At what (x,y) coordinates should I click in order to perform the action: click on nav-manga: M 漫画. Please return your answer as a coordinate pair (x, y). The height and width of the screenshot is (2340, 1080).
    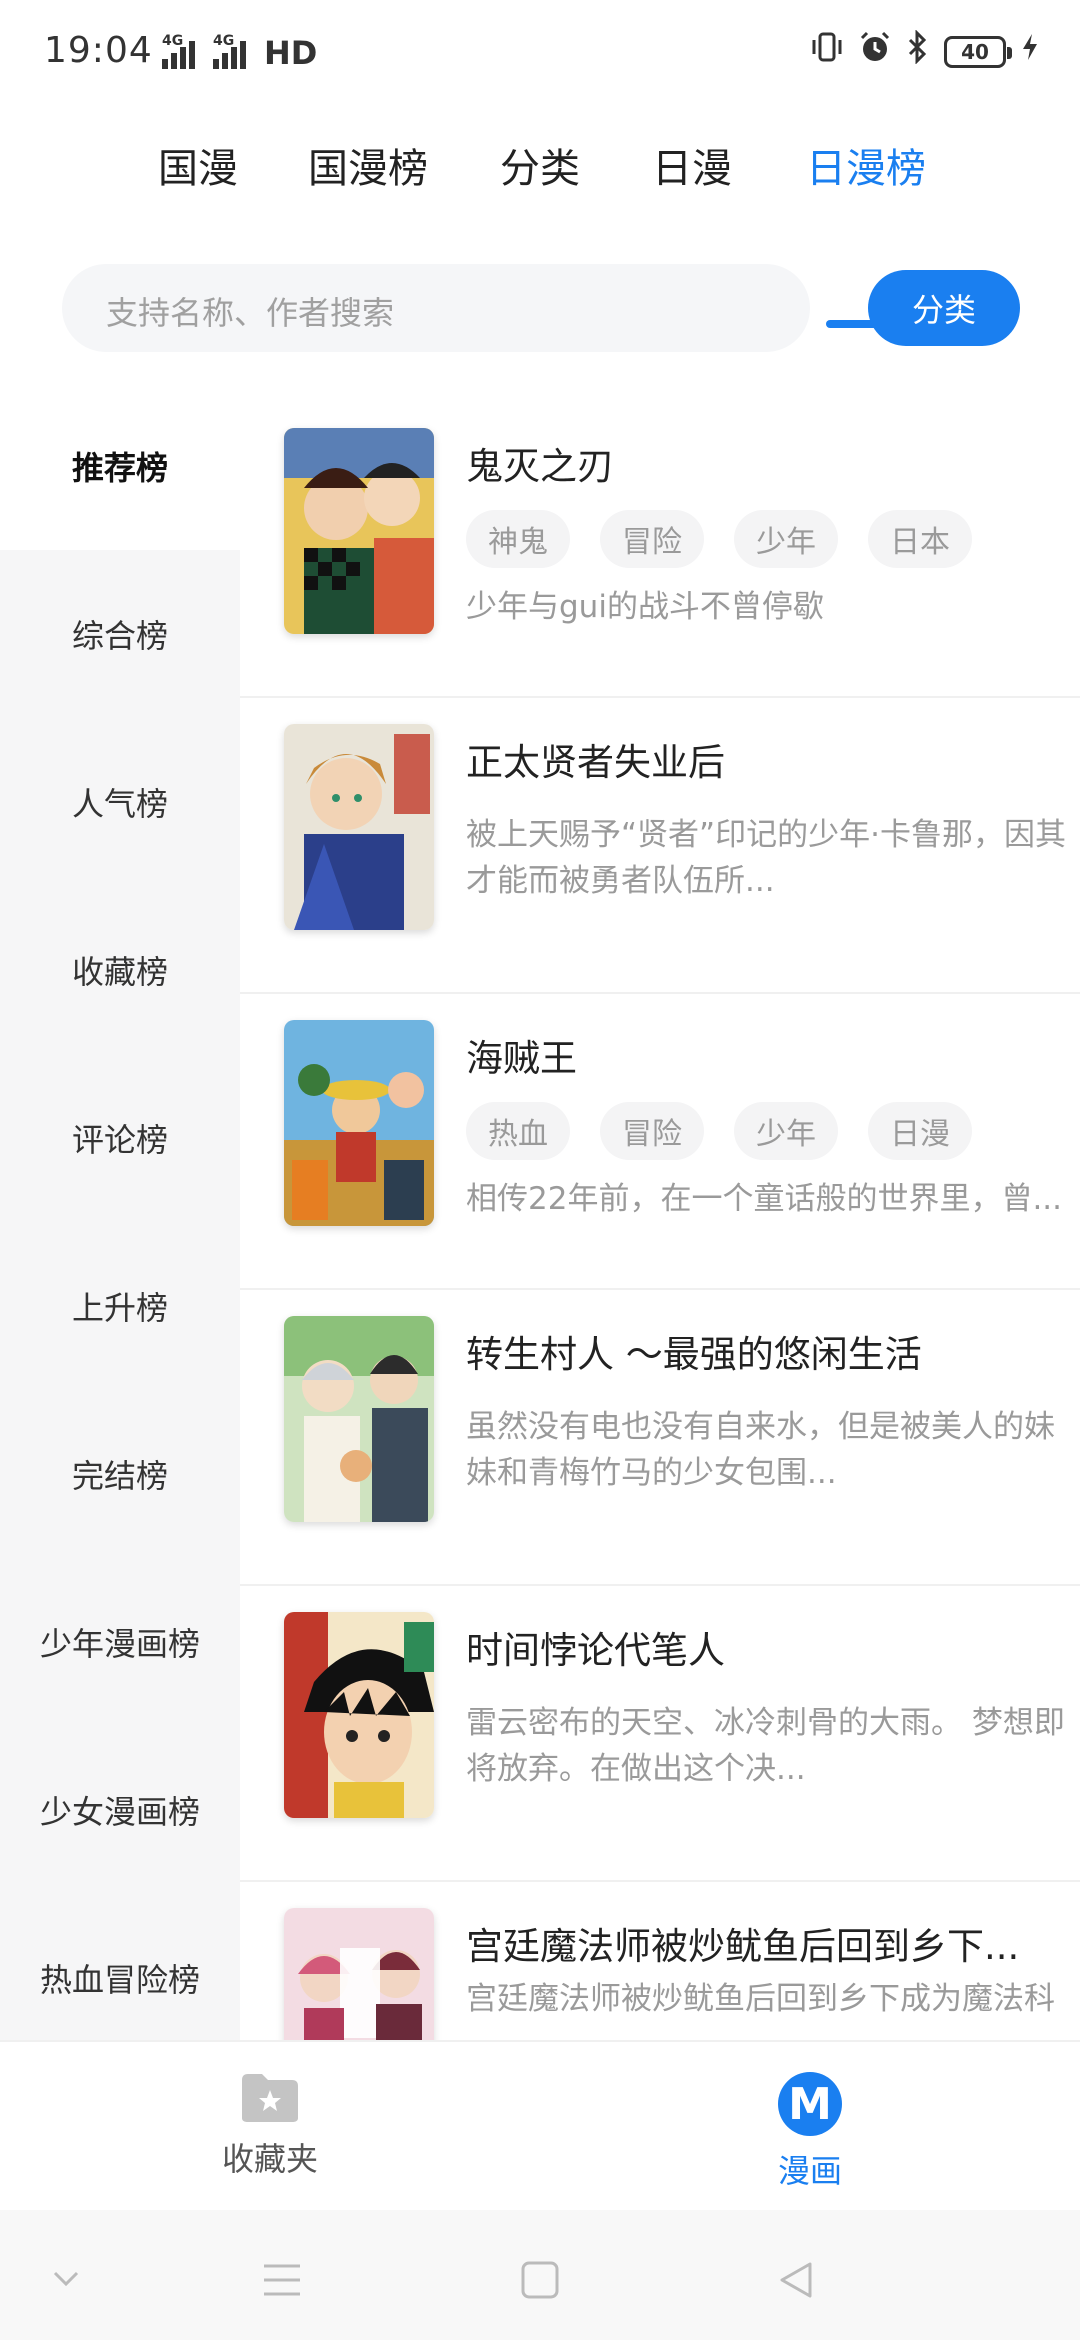
    Looking at the image, I should click on (810, 2132).